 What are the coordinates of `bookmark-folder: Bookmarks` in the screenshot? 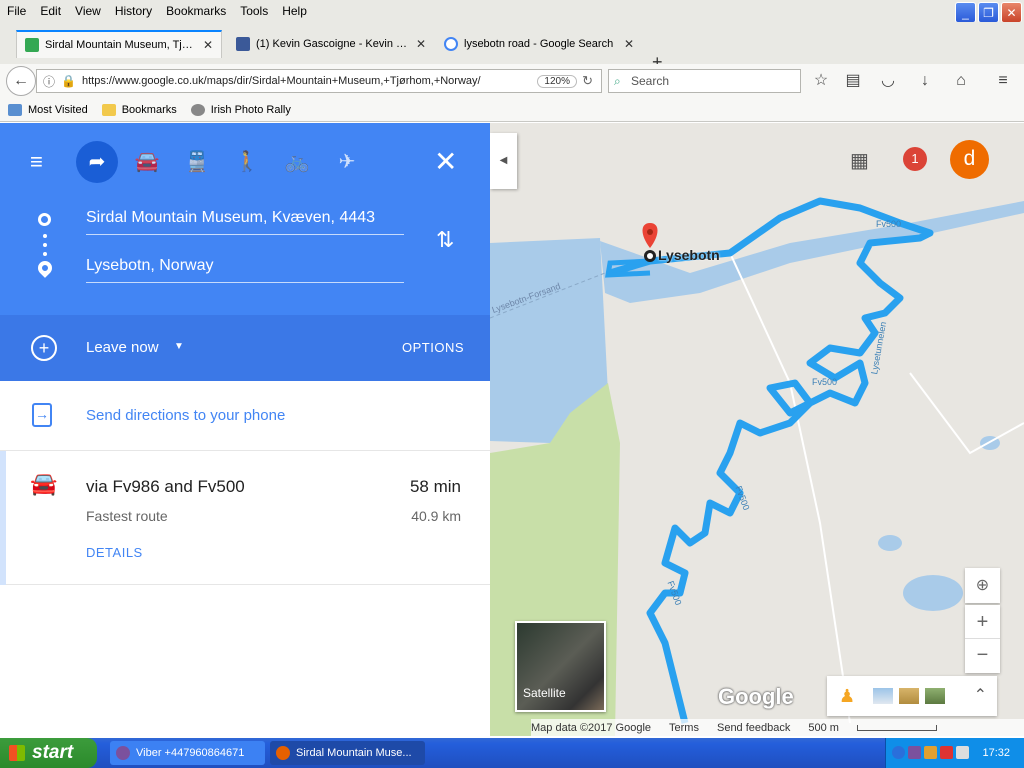 It's located at (139, 109).